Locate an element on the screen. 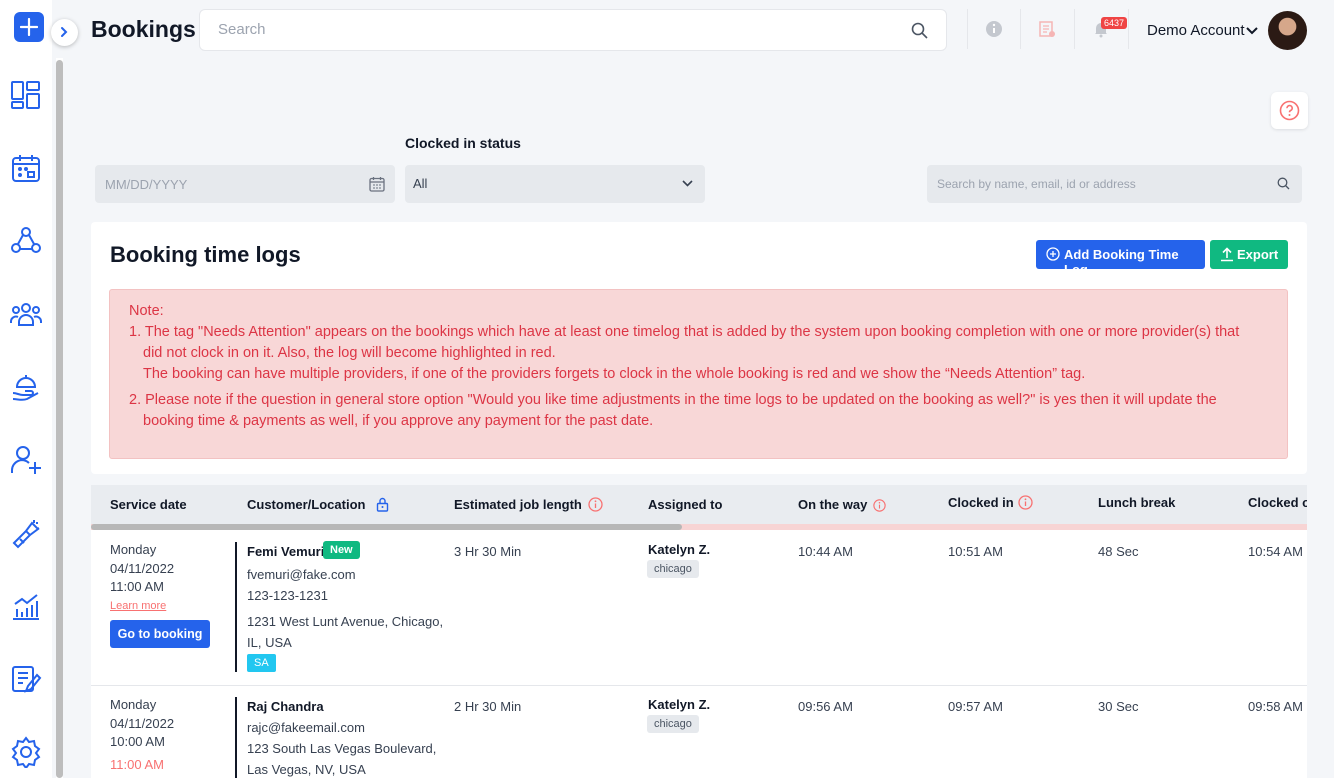 Image resolution: width=1334 pixels, height=778 pixels. forms-icon is located at coordinates (26, 679).